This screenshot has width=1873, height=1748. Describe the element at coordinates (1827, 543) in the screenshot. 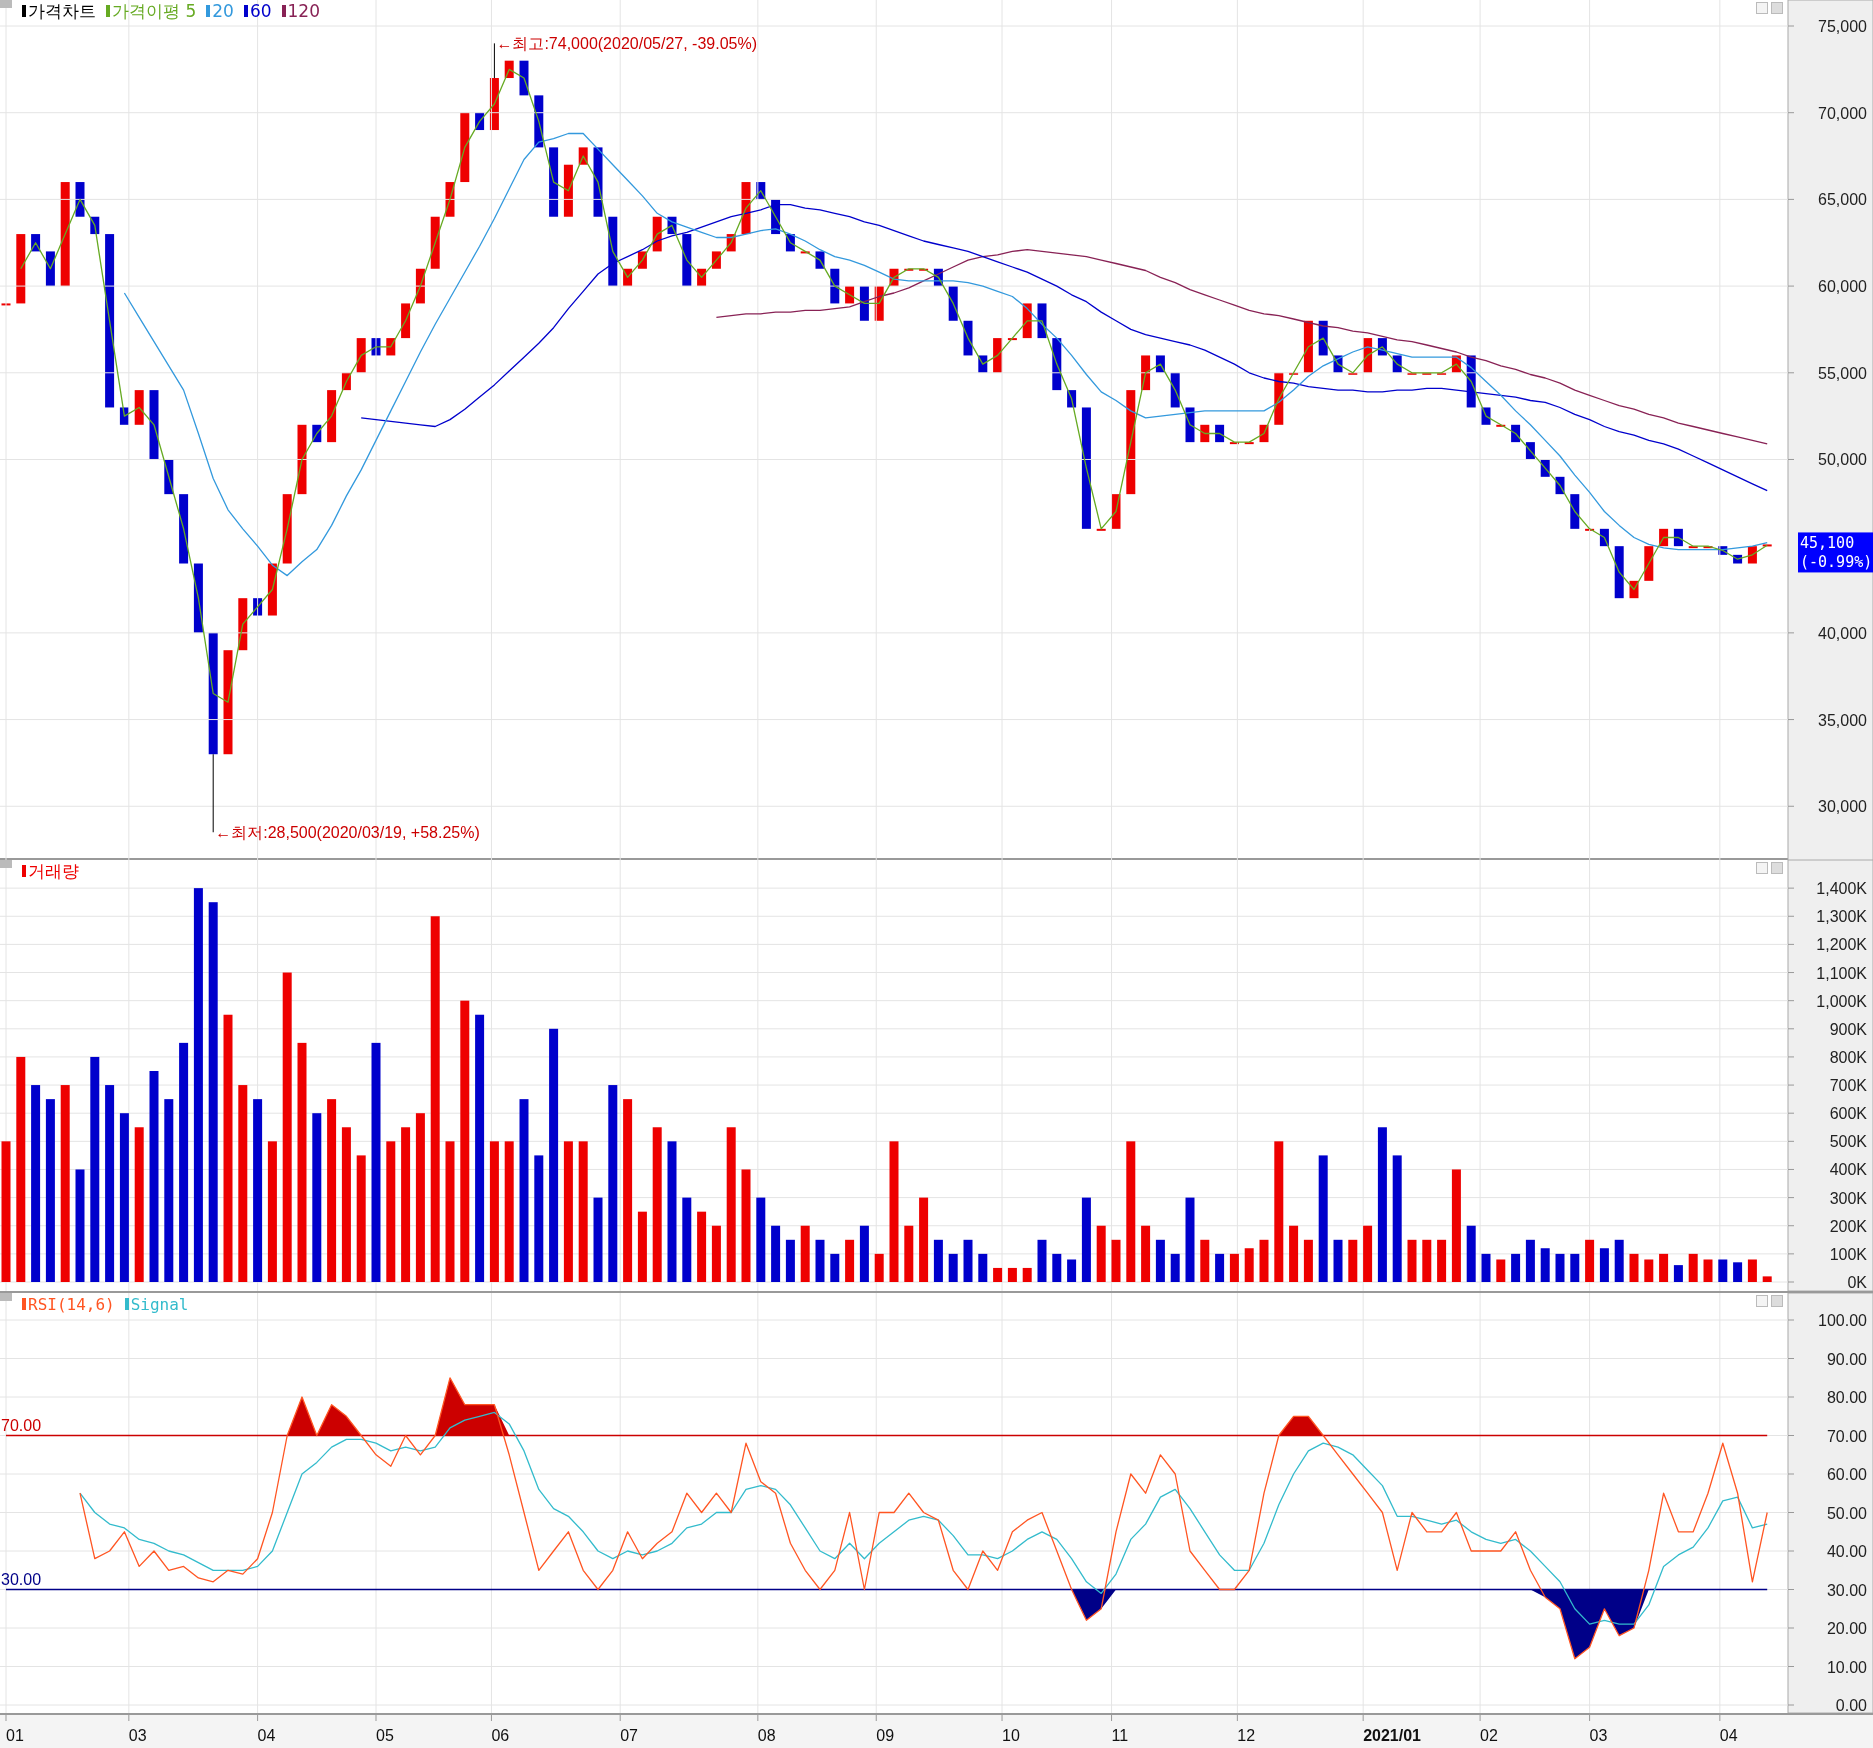

I see `current-price: 45,100` at that location.